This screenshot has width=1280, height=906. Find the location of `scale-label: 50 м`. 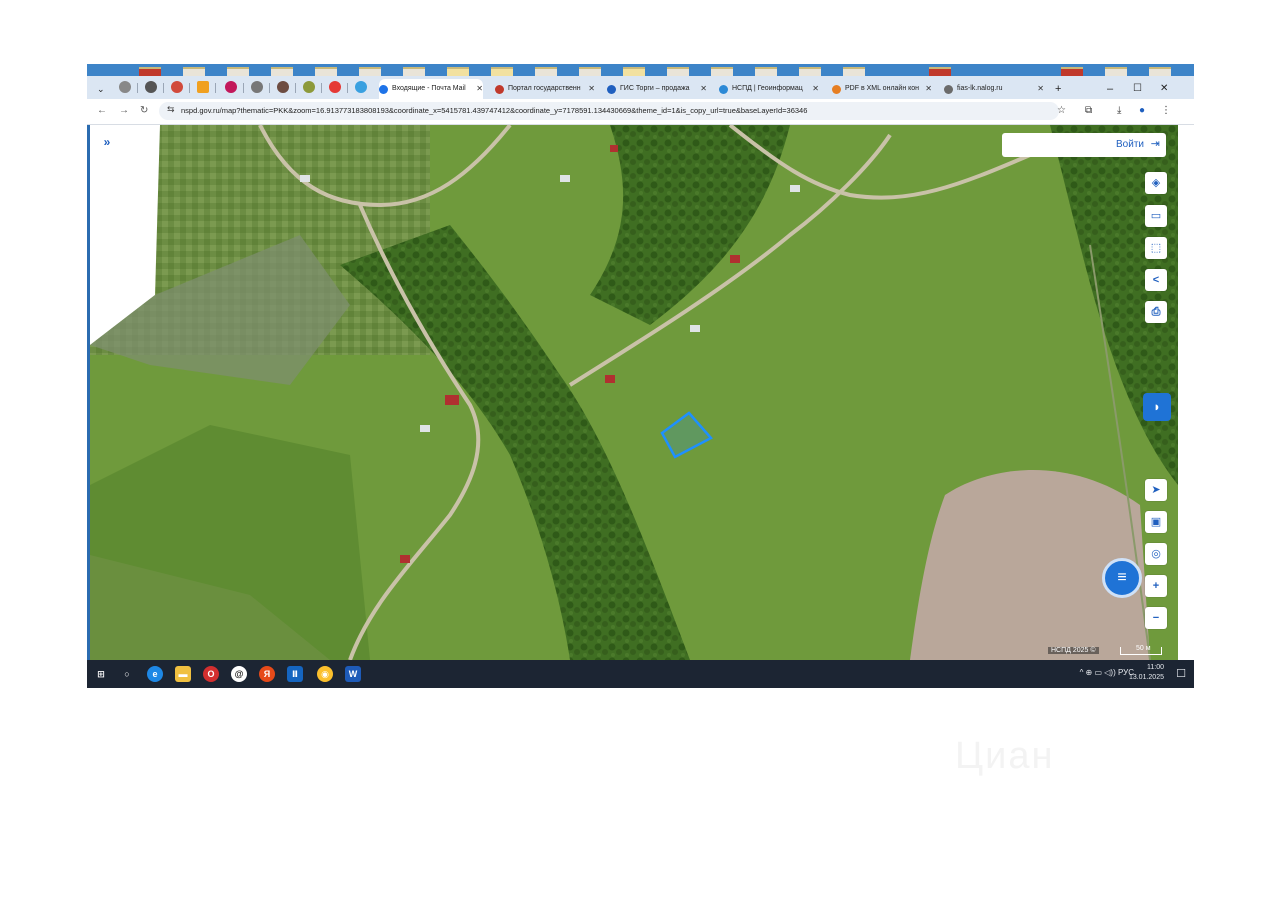

scale-label: 50 м is located at coordinates (1143, 648).